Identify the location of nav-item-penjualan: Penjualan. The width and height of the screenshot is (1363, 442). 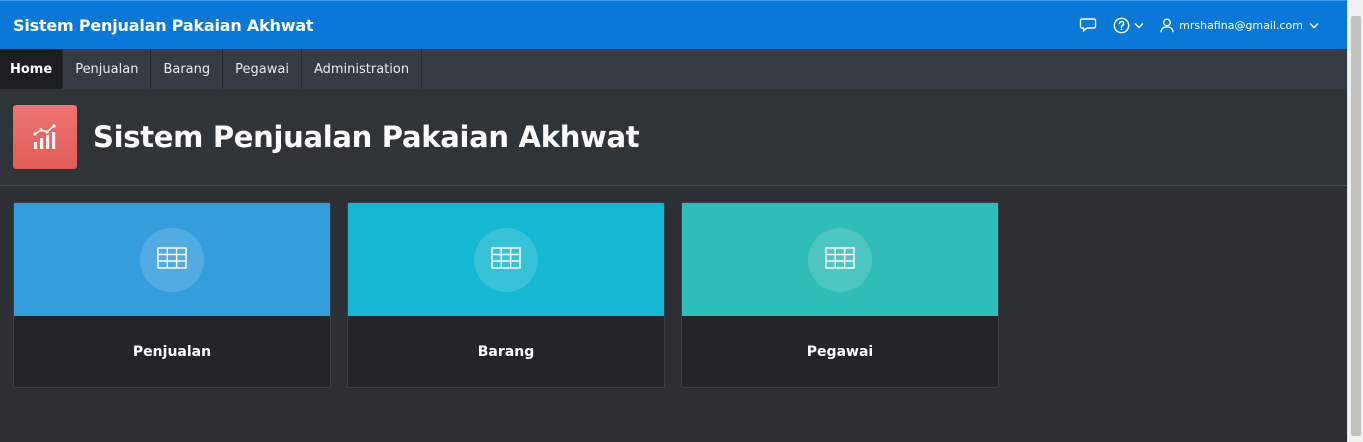
(107, 69).